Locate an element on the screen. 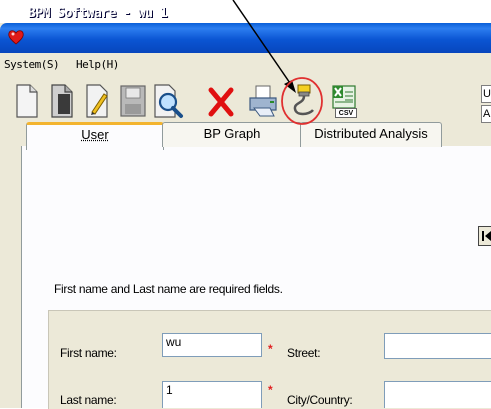 The height and width of the screenshot is (409, 491). annotation-arrow is located at coordinates (264, 46).